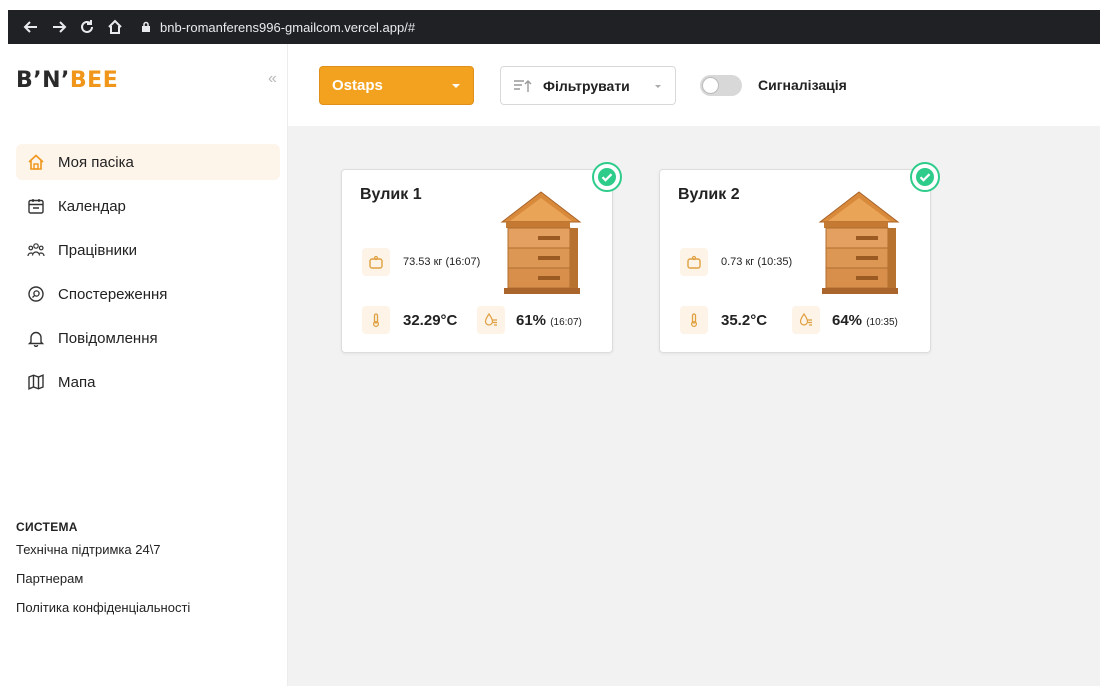  I want to click on hive-weight: 73.53 кг (16:07), so click(442, 262).